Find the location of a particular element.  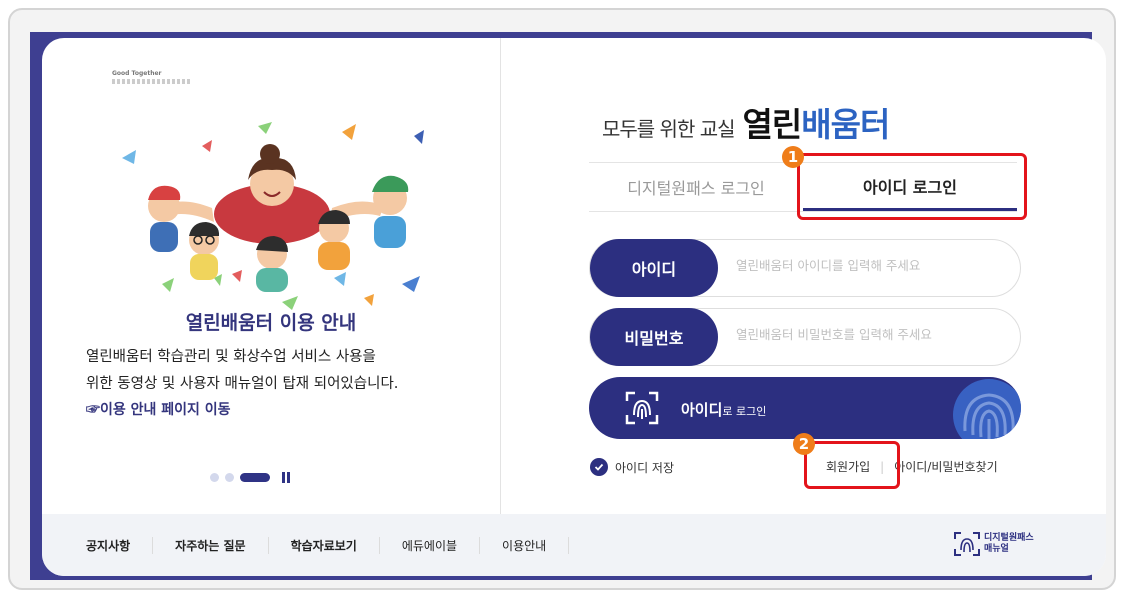

brand-title: 모두를 위한 교실 열린 배움터 is located at coordinates (746, 122).